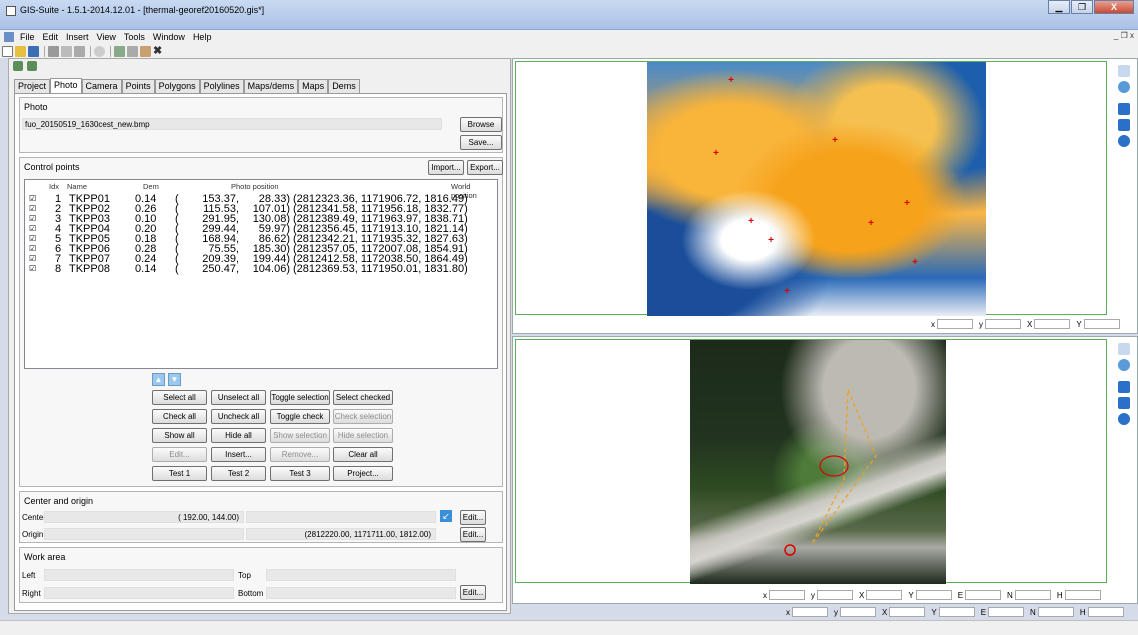 This screenshot has height=635, width=1138. What do you see at coordinates (344, 86) in the screenshot?
I see `tab-dems: Dems` at bounding box center [344, 86].